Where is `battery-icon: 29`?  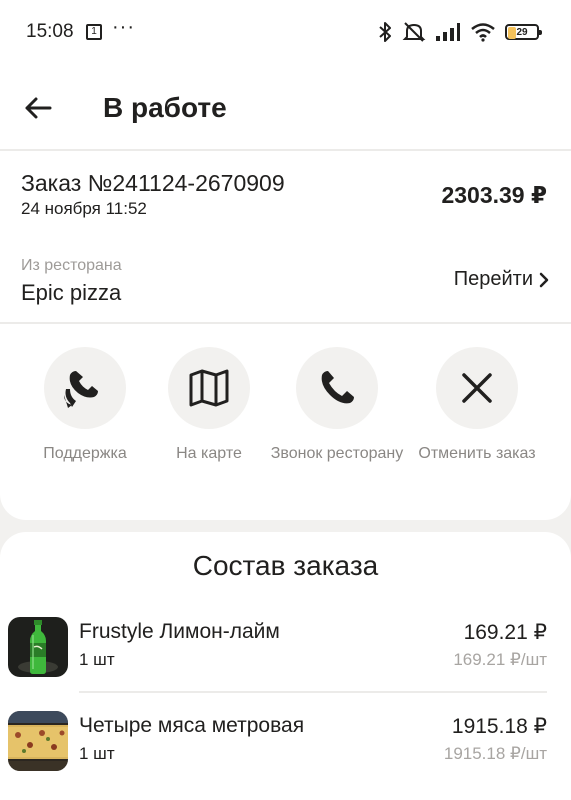 battery-icon: 29 is located at coordinates (523, 32).